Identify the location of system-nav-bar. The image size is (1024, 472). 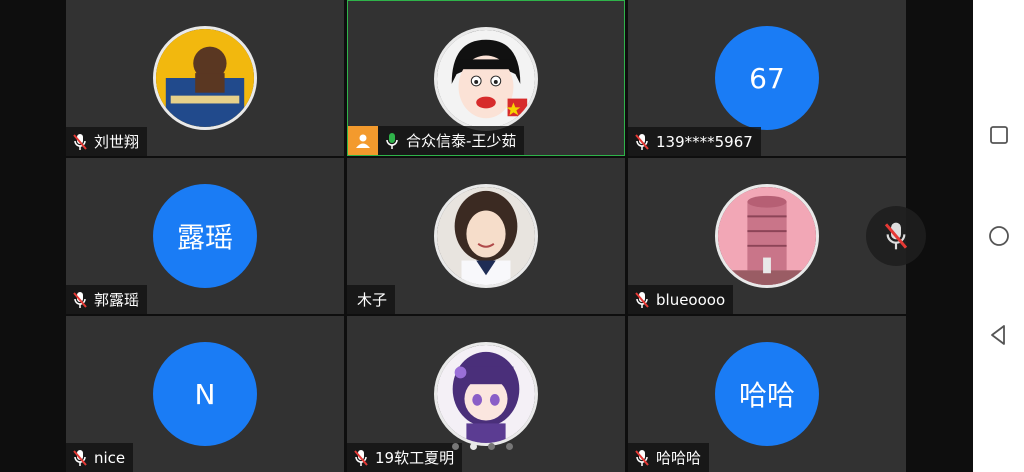
(998, 236).